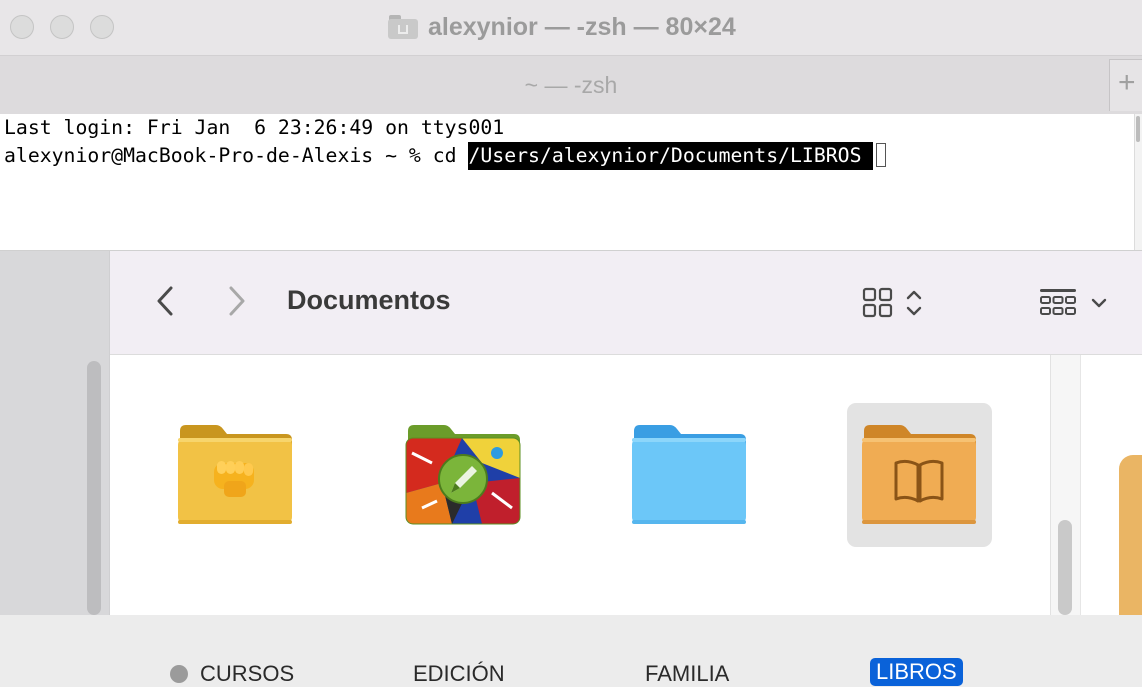 The height and width of the screenshot is (687, 1142). Describe the element at coordinates (236, 155) in the screenshot. I see `prompt-text: alexynior@MacBook-Pro-de-Alexis ~ % cd` at that location.